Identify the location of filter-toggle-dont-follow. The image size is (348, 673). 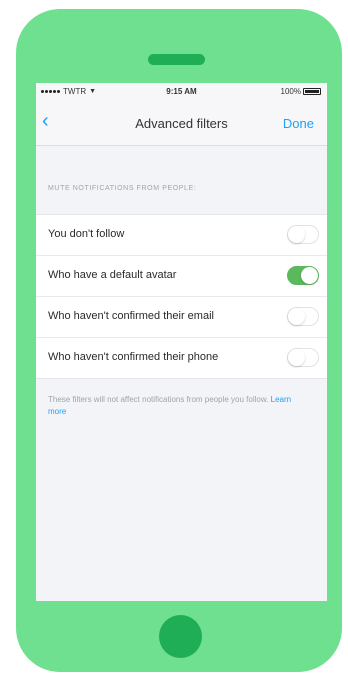
(303, 234).